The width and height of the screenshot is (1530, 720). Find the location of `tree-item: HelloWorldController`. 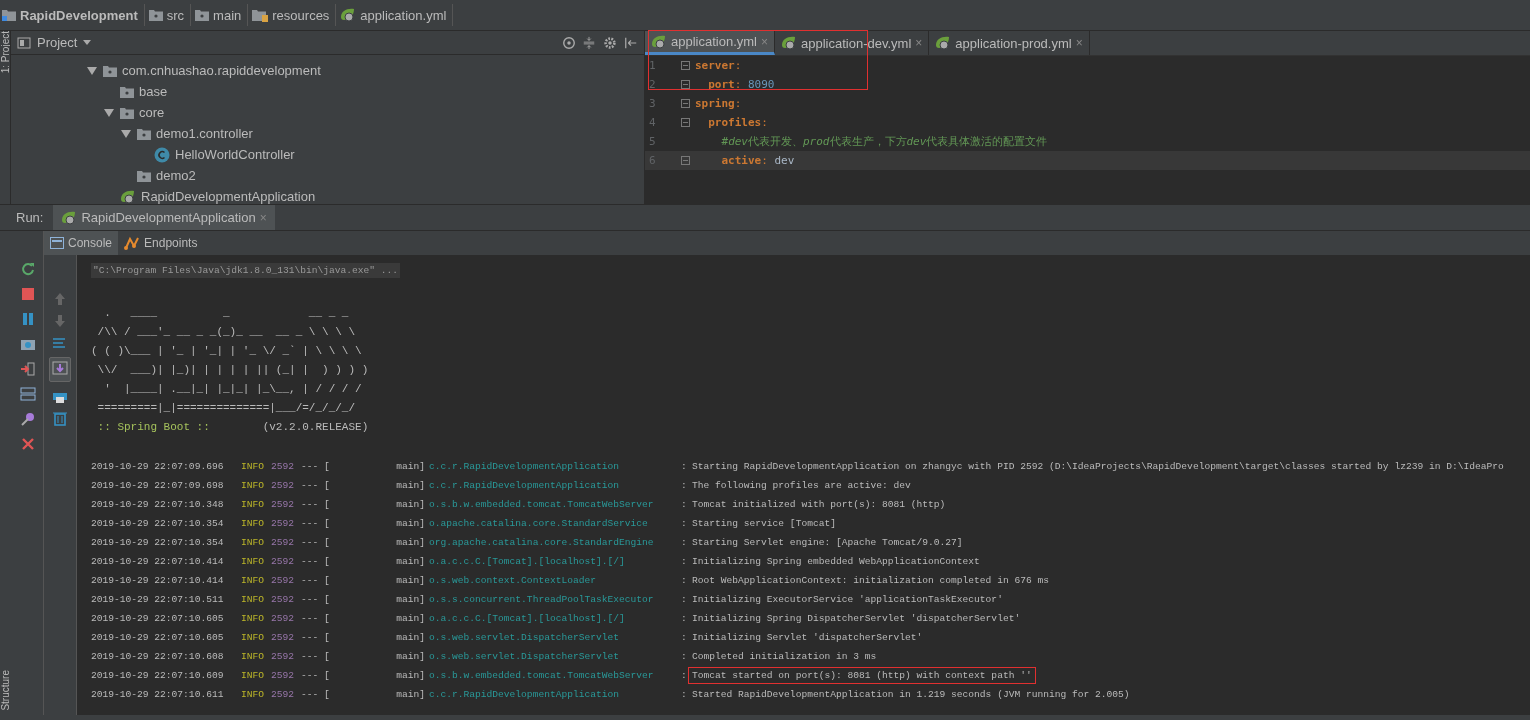

tree-item: HelloWorldController is located at coordinates (235, 154).